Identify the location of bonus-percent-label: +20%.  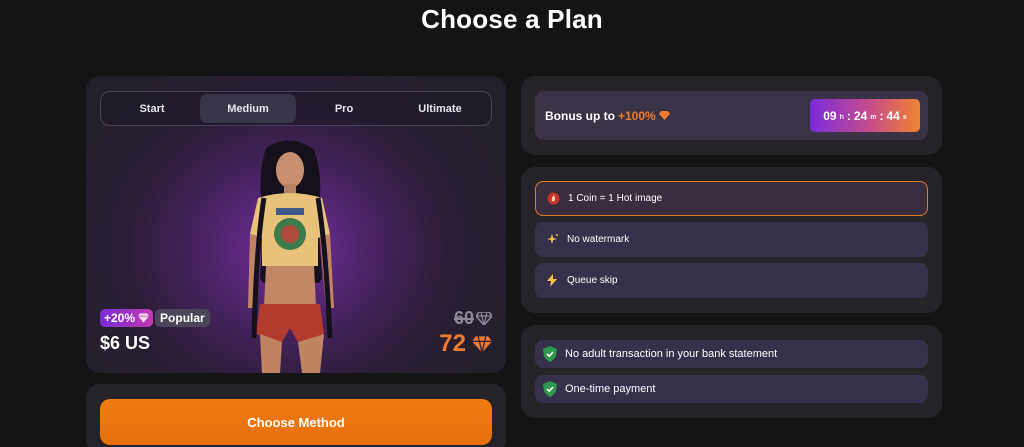
(120, 318).